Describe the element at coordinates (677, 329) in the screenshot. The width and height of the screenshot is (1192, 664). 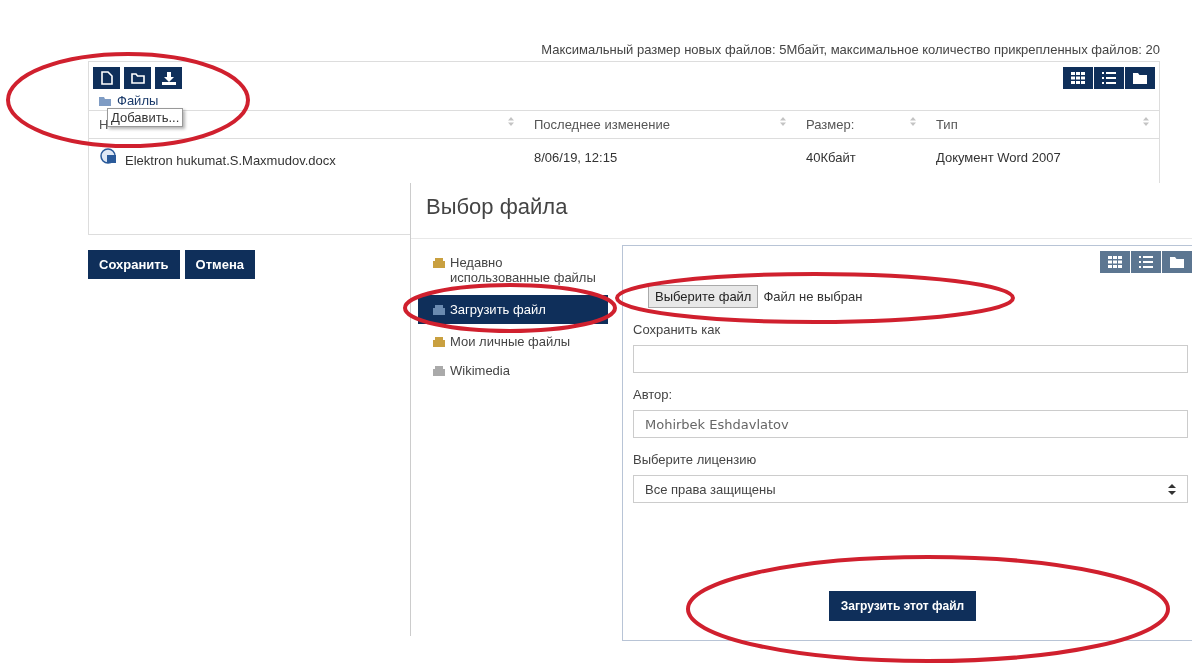
I see `field-label: Сохранить как` at that location.